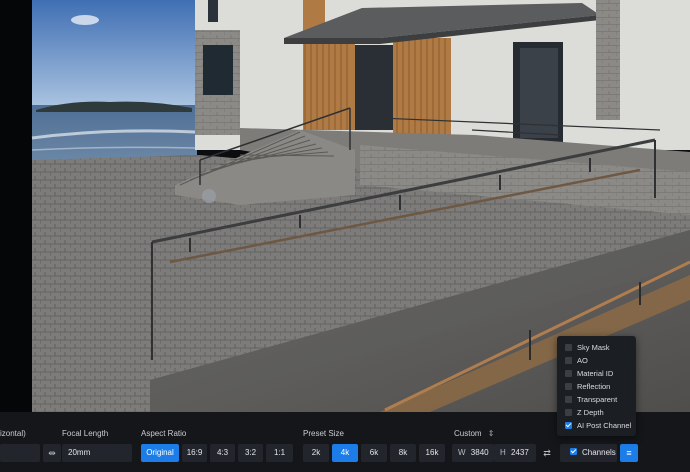  Describe the element at coordinates (85, 433) in the screenshot. I see `focal-length-label: Focal Length` at that location.